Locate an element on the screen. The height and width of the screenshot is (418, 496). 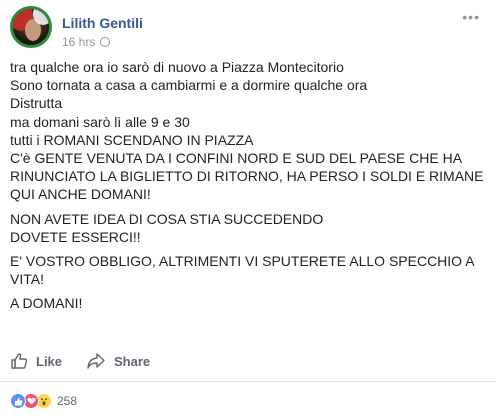
reactions-summary: 258 is located at coordinates (43, 401).